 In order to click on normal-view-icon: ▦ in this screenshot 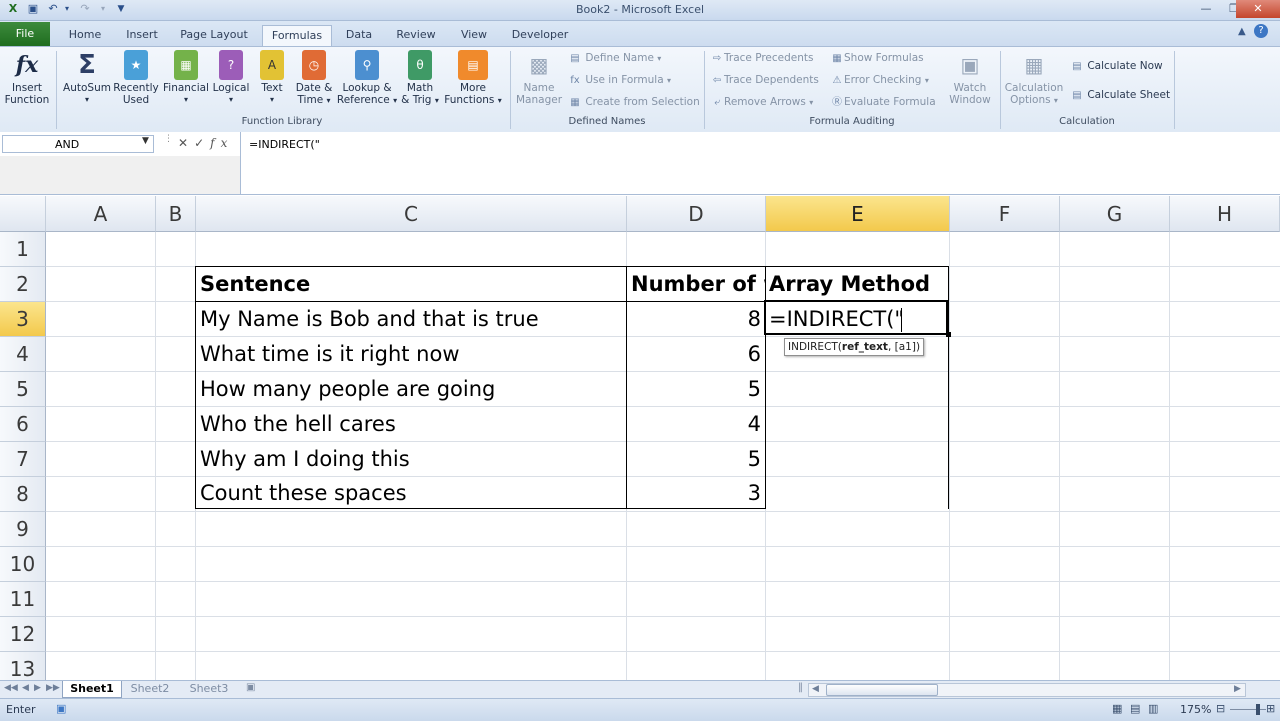, I will do `click(1117, 708)`.